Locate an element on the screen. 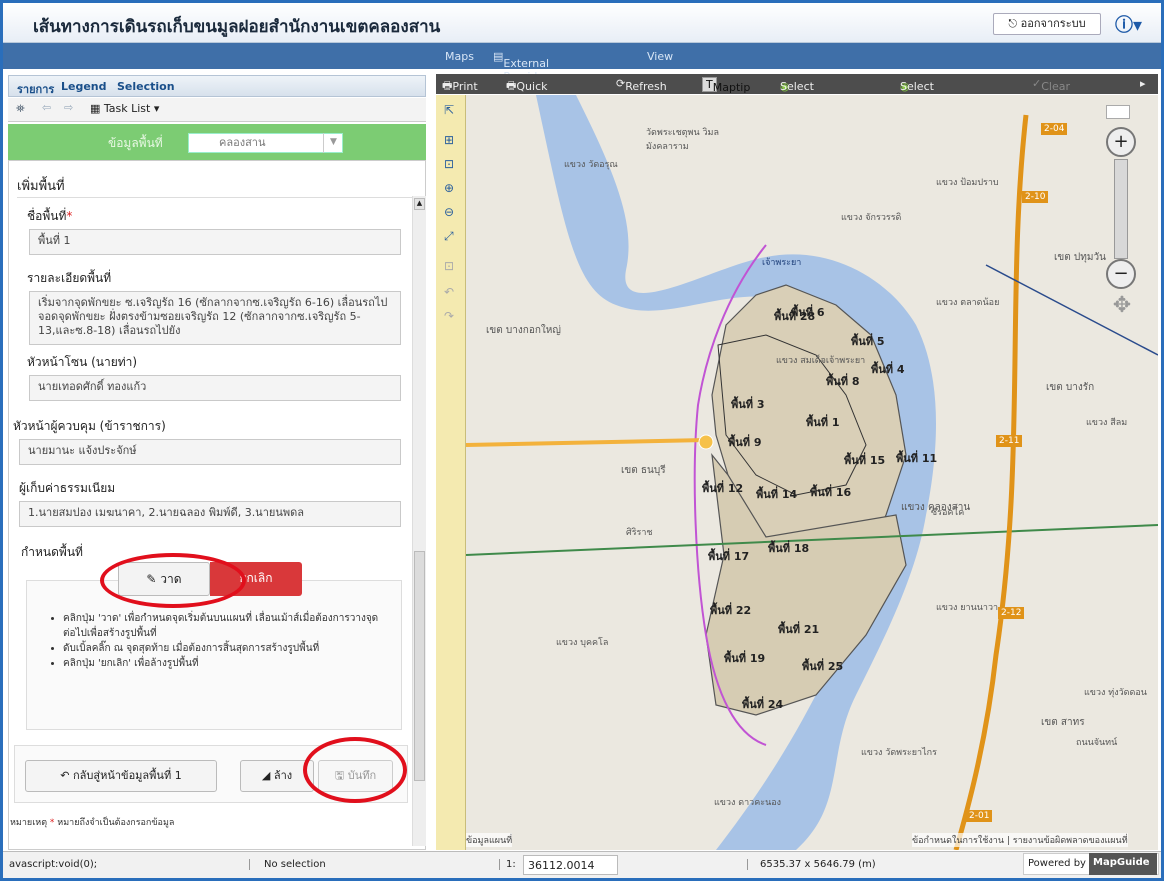 This screenshot has width=1164, height=881. area-label: พื้นที่ 15 is located at coordinates (865, 460).